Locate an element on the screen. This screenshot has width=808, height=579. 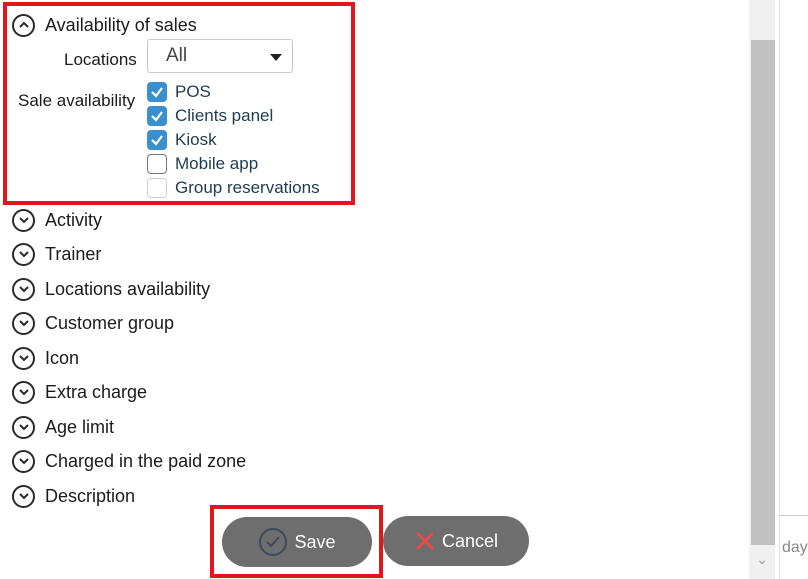
x-icon is located at coordinates (425, 541).